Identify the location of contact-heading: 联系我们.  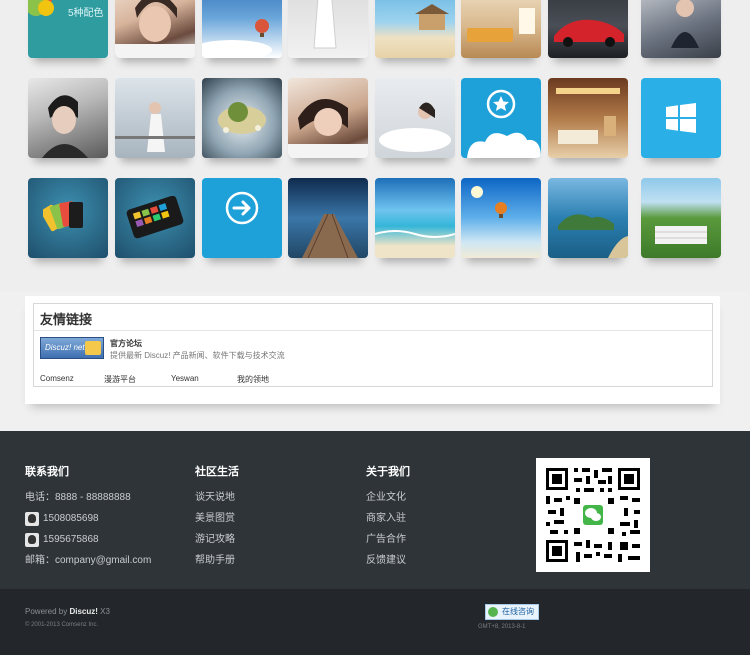
(47, 472).